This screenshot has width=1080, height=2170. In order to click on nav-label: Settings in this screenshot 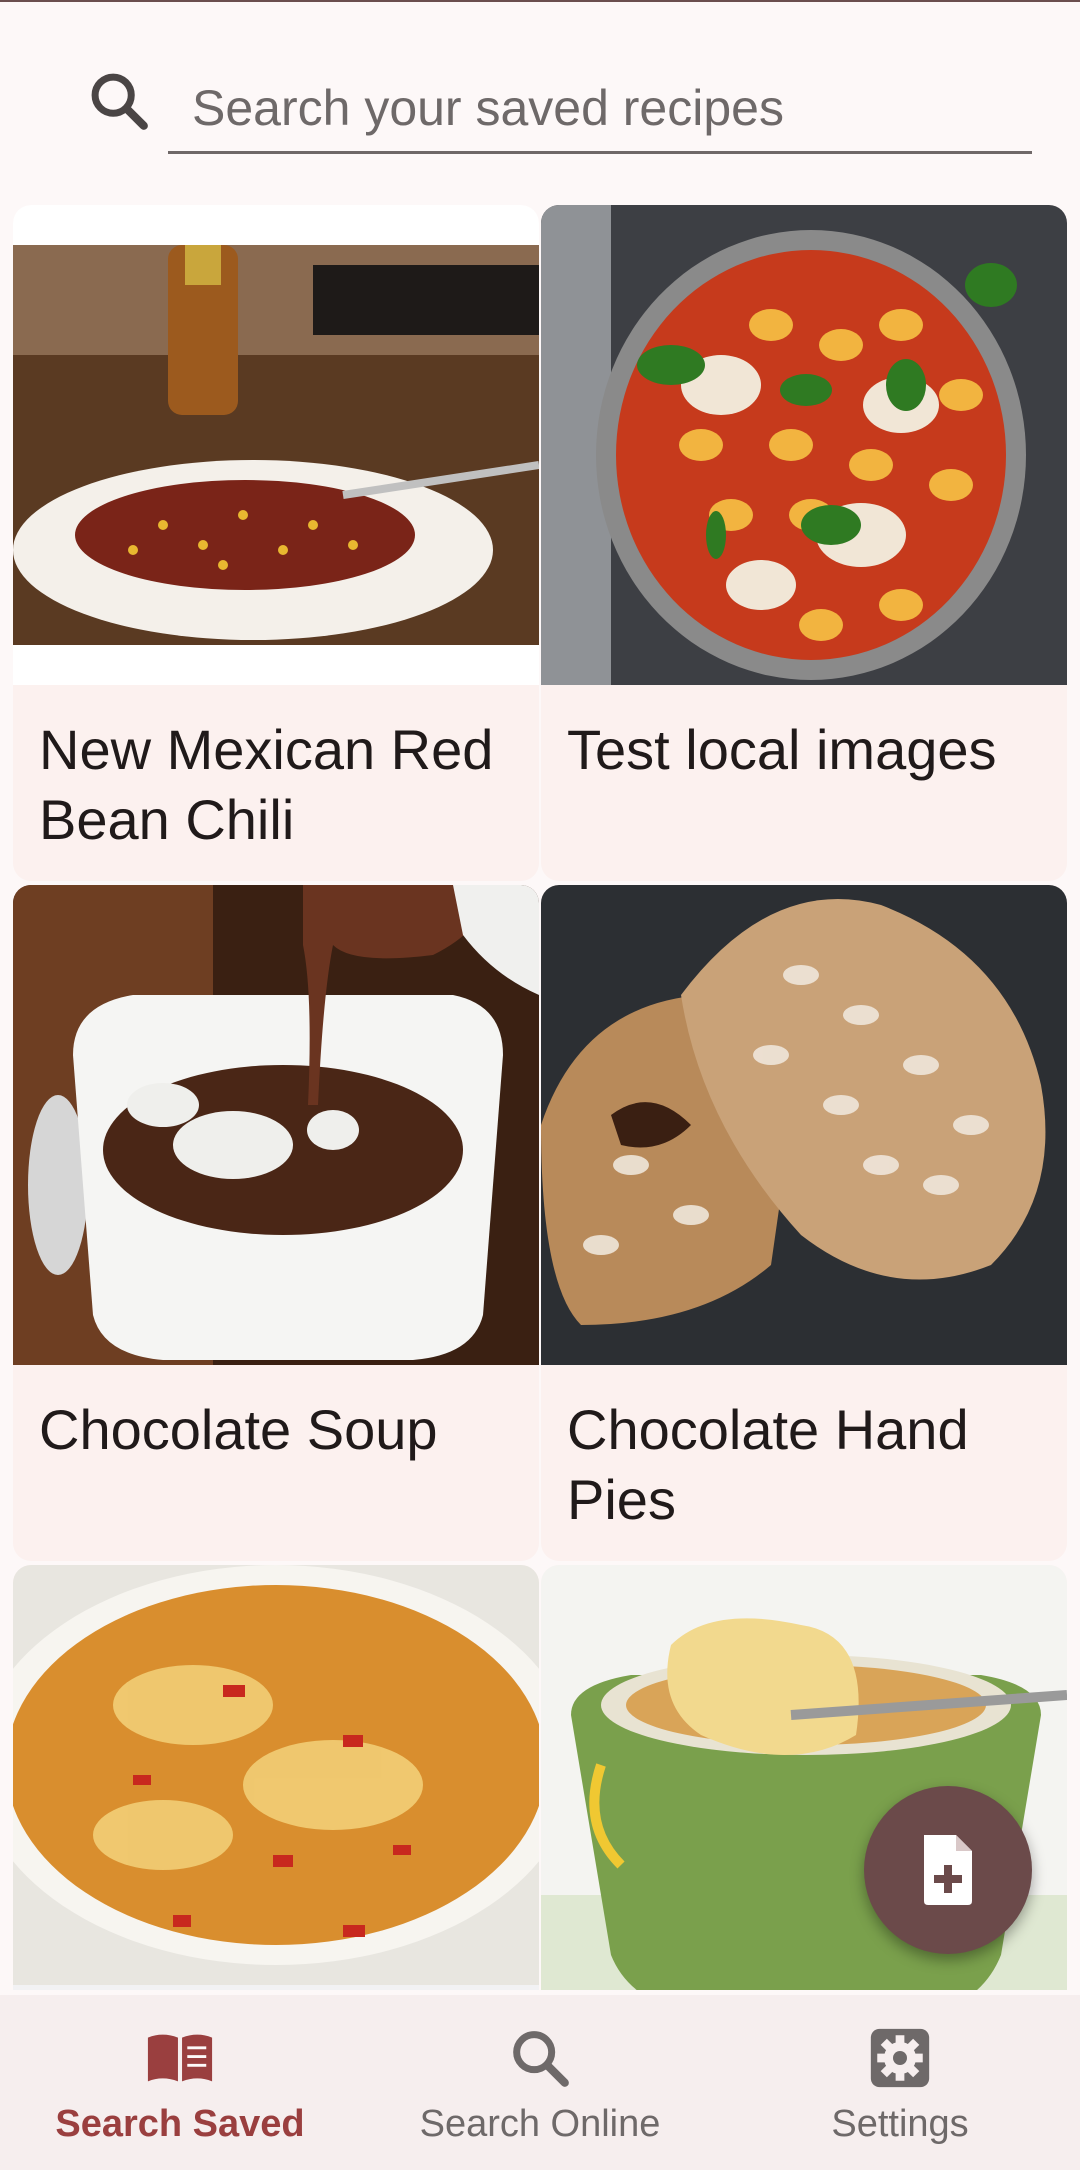, I will do `click(900, 2124)`.